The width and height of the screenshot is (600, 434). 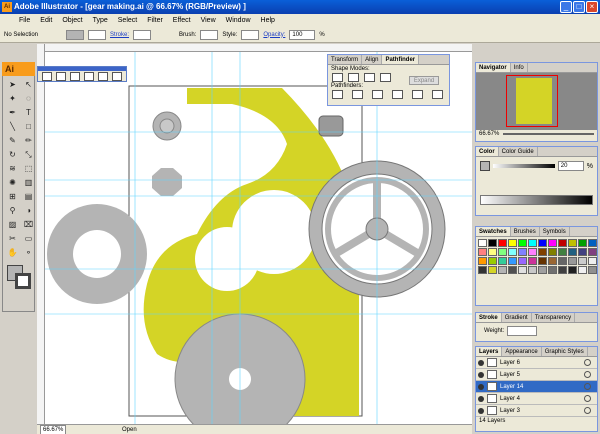 What do you see at coordinates (75, 34) in the screenshot?
I see `fill-swatch` at bounding box center [75, 34].